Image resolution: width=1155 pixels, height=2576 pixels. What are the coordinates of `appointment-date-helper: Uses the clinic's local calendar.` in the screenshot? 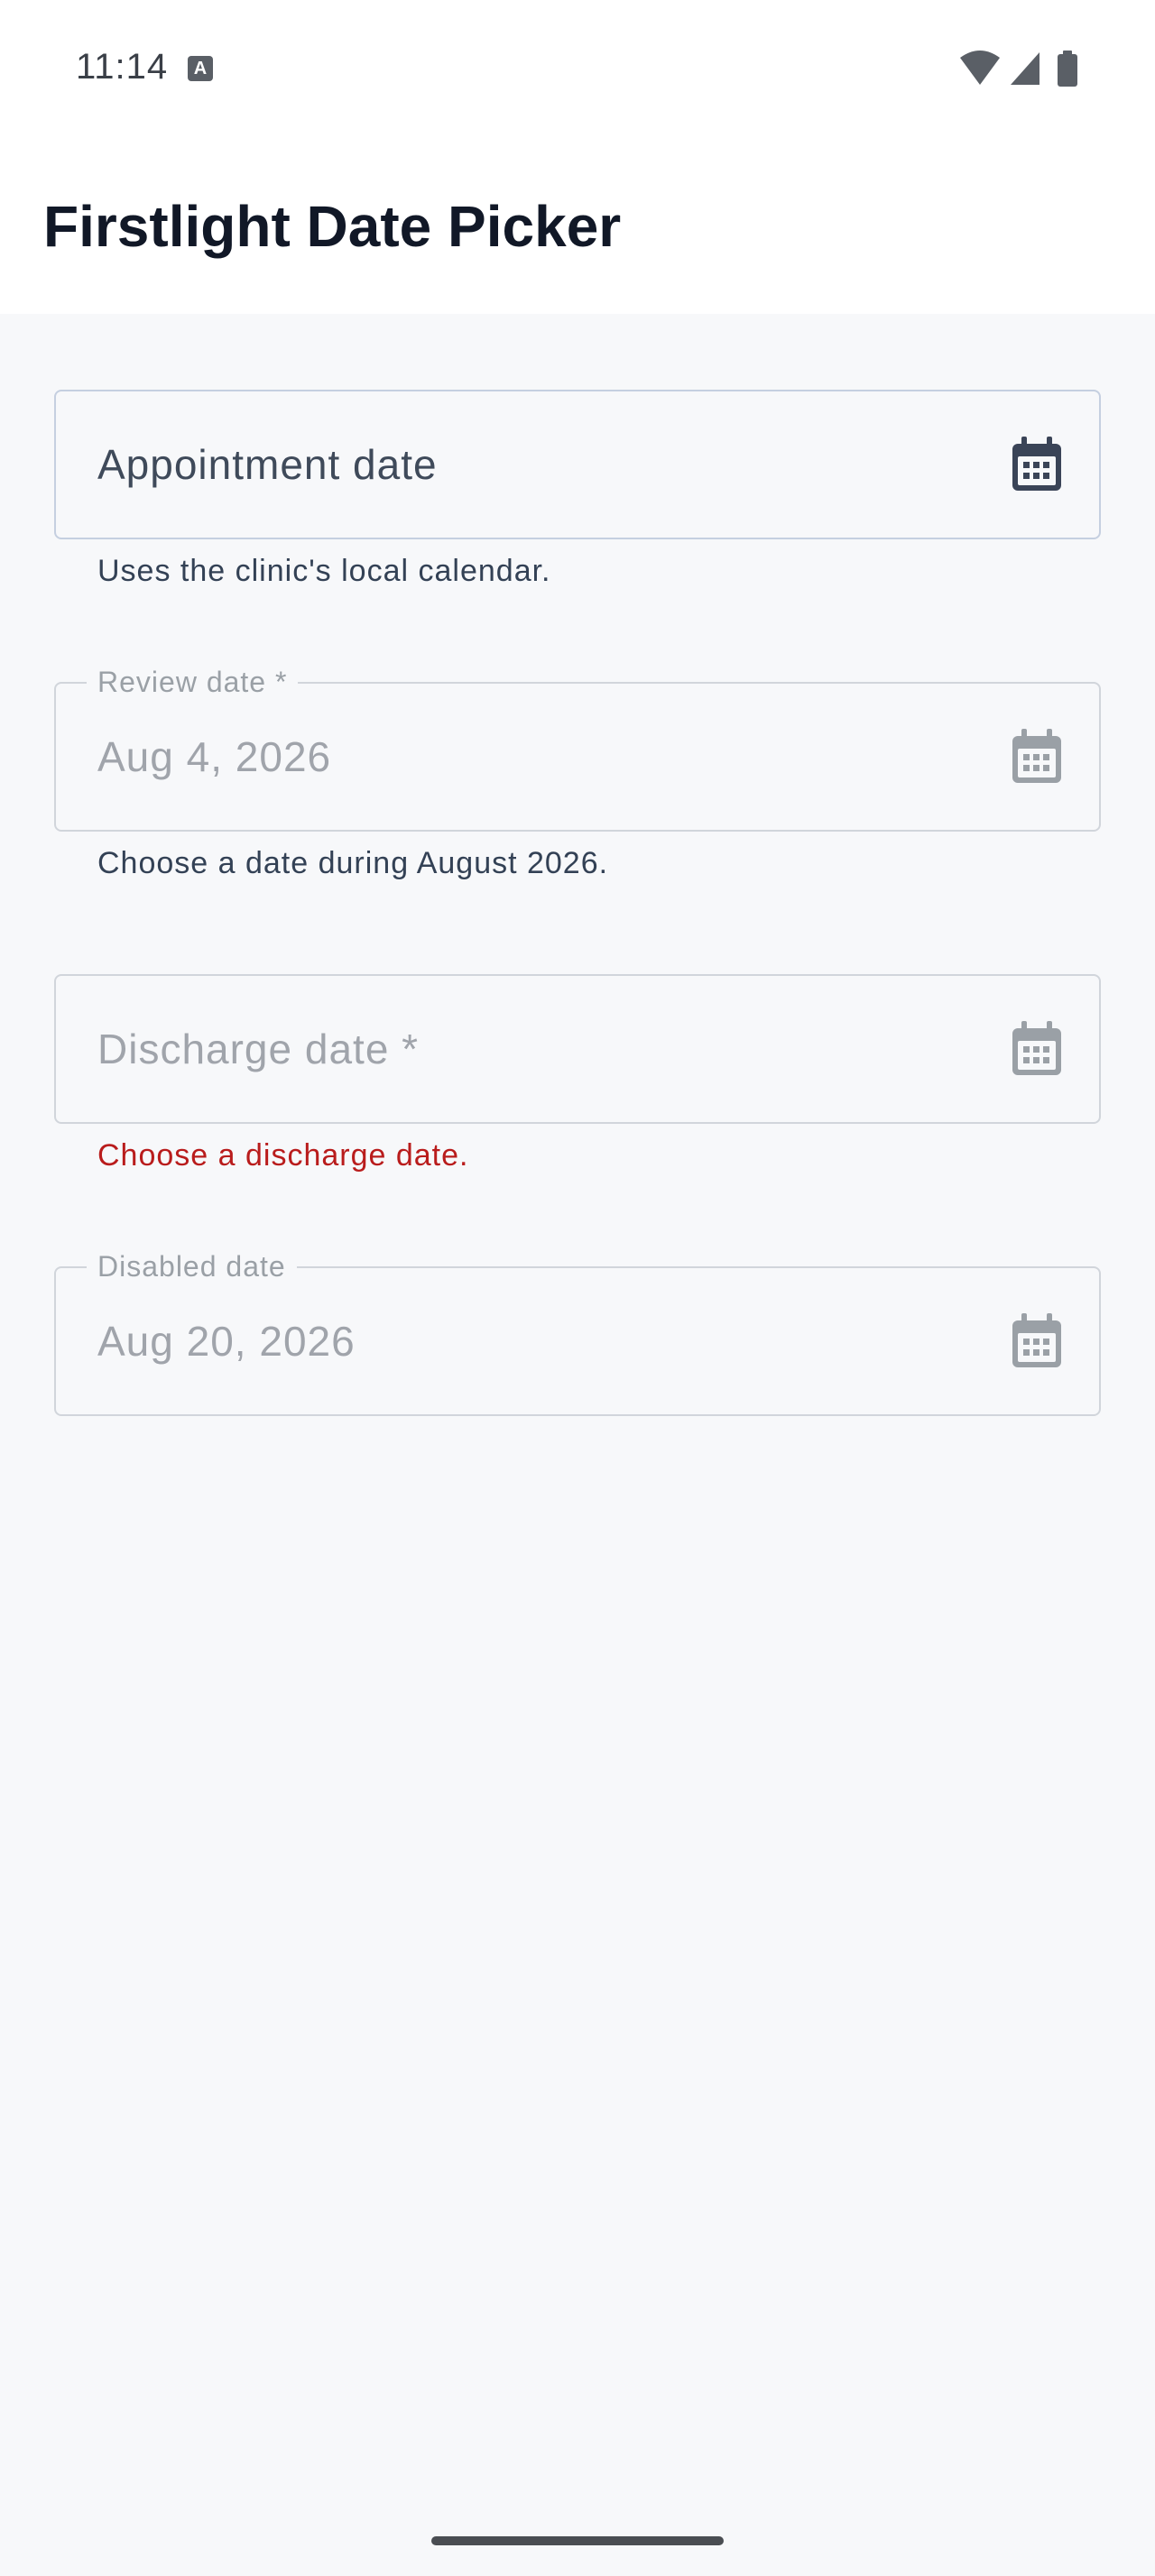 It's located at (324, 571).